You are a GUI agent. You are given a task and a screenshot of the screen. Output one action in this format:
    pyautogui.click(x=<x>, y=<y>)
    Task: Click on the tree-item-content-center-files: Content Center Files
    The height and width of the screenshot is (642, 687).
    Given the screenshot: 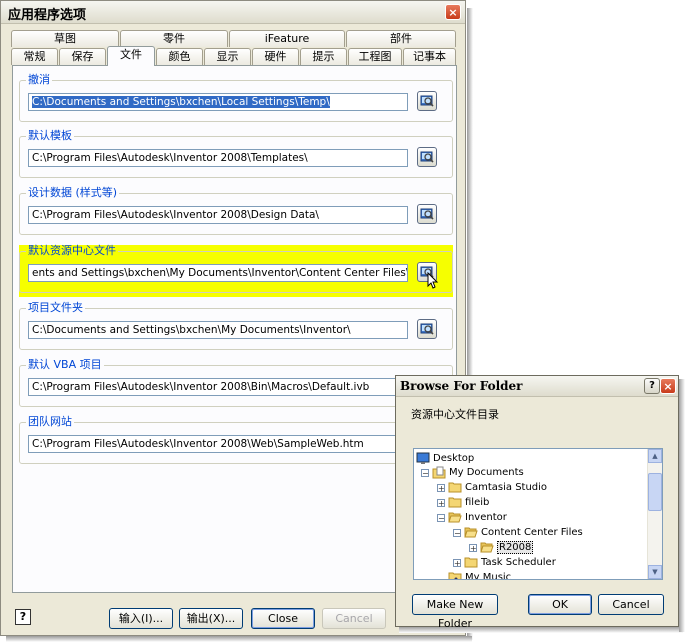 What is the action you would take?
    pyautogui.click(x=523, y=532)
    